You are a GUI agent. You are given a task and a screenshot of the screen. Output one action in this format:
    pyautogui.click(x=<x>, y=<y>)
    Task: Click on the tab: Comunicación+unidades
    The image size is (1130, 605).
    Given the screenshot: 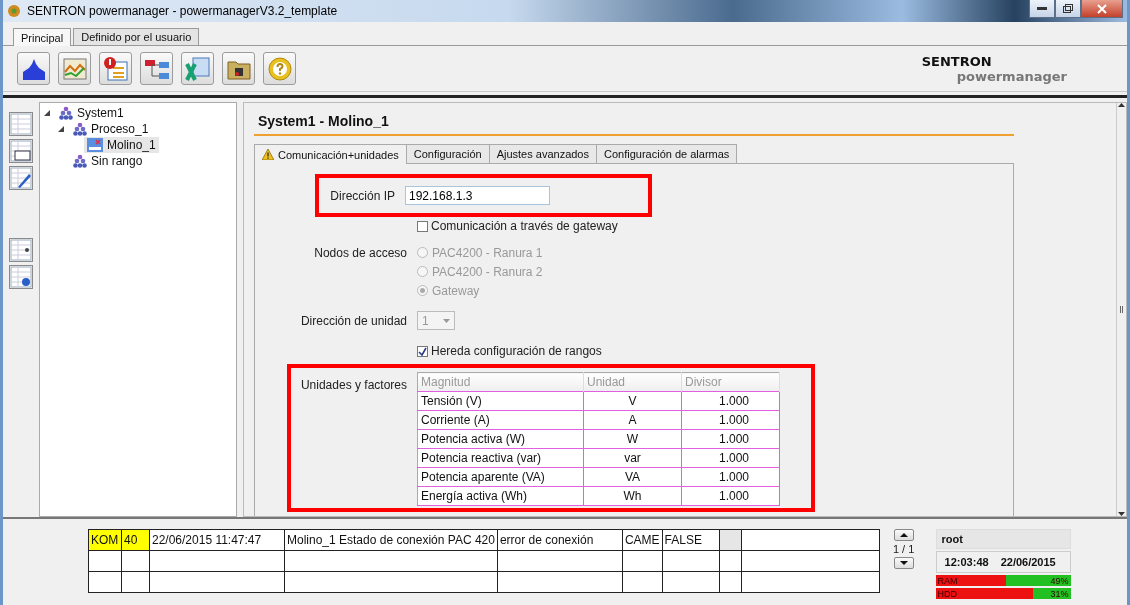 What is the action you would take?
    pyautogui.click(x=330, y=154)
    